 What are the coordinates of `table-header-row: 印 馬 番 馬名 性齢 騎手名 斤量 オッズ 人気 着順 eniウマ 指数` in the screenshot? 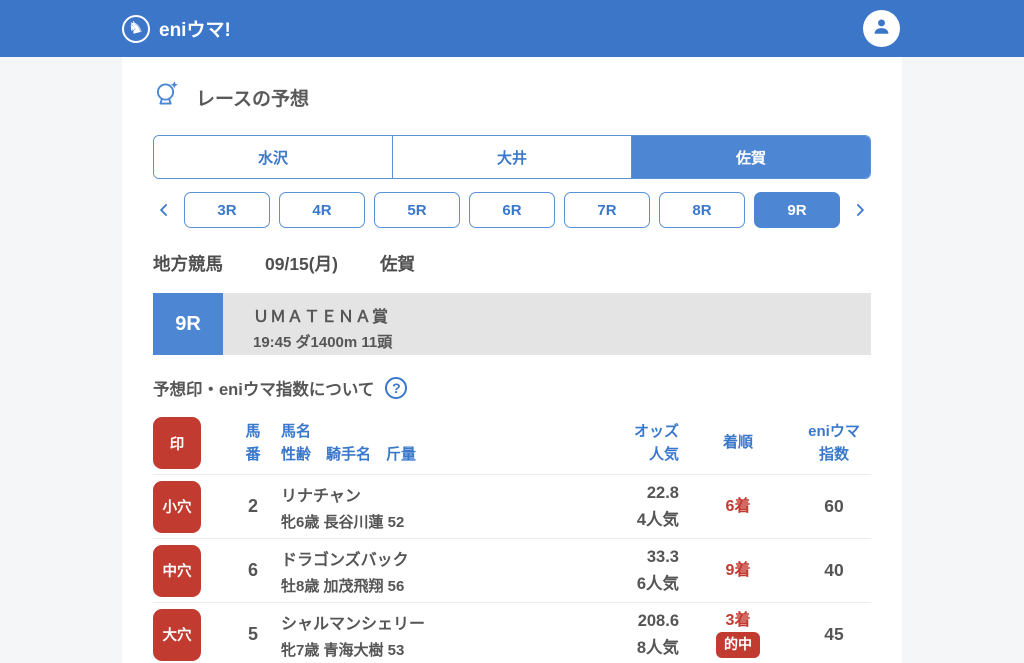 It's located at (512, 443).